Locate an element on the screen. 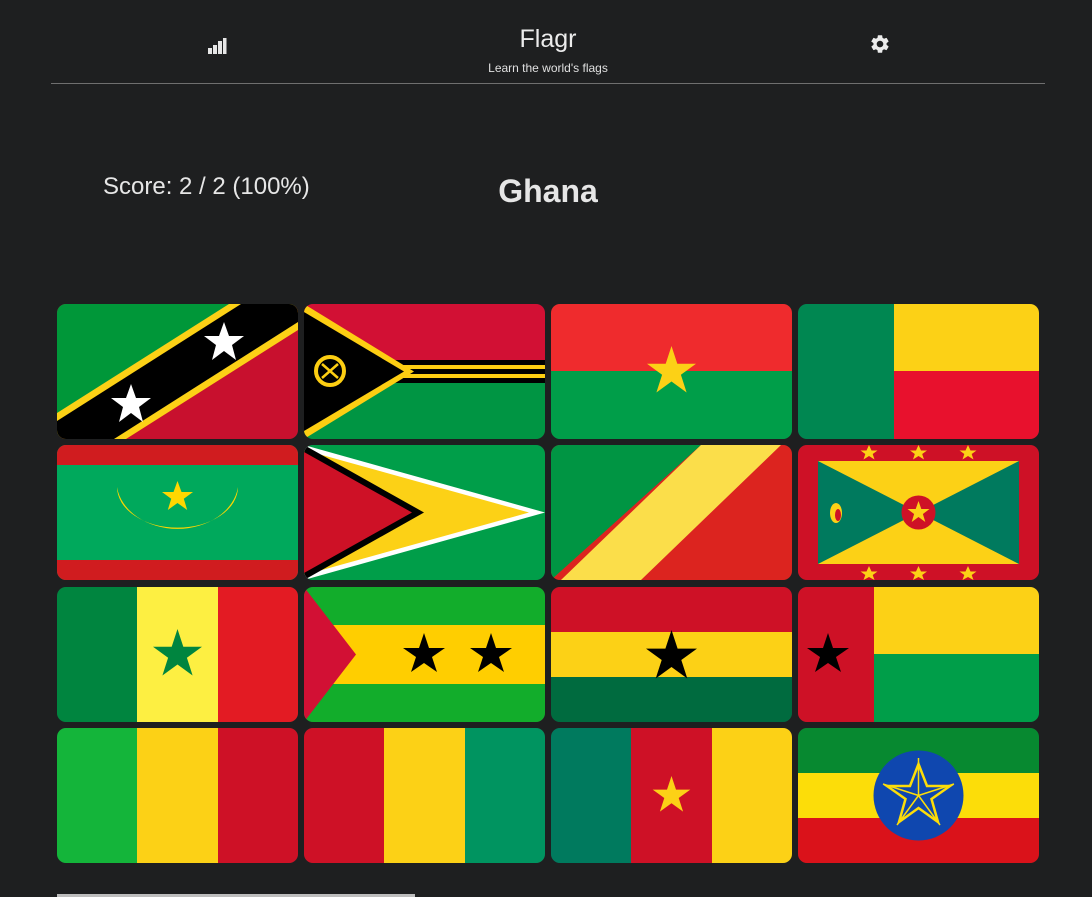 The width and height of the screenshot is (1092, 897). score-text: Score: 2 / 2 (100%) is located at coordinates (206, 186).